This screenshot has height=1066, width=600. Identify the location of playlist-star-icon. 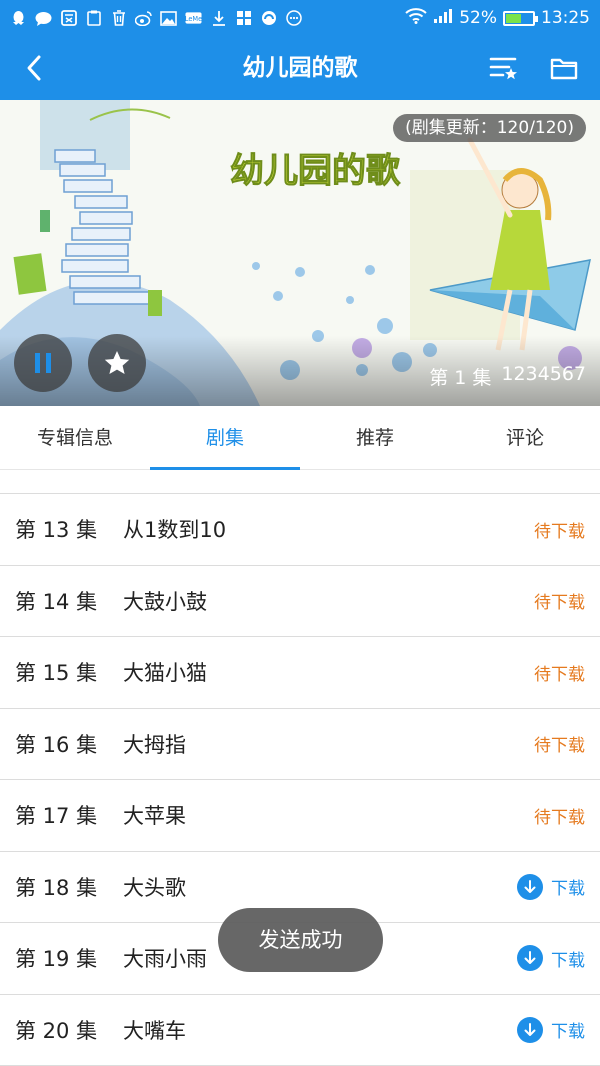
(503, 68).